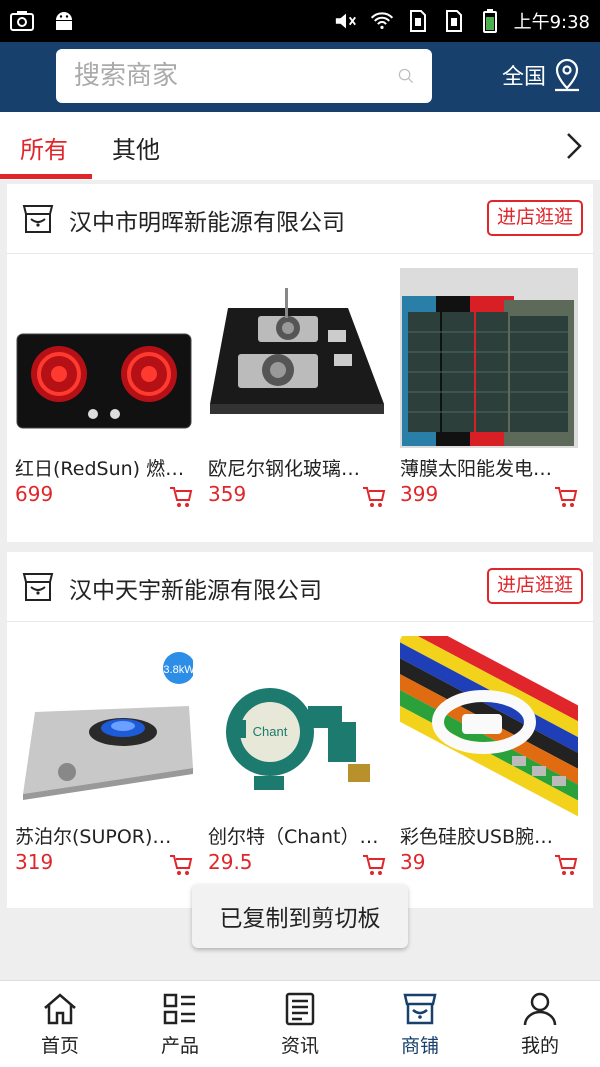  I want to click on status-bar: 上午9:38, so click(300, 21).